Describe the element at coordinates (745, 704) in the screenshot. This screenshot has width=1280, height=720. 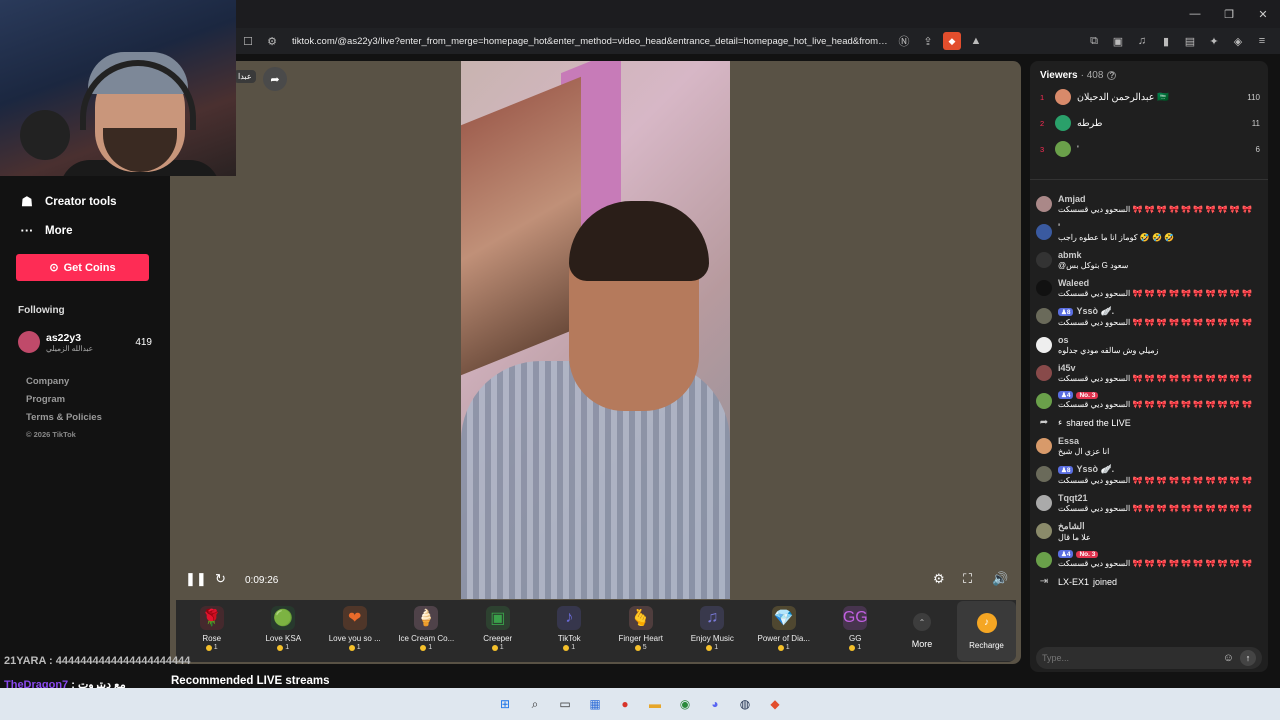
I see `steam-icon: ◍` at that location.